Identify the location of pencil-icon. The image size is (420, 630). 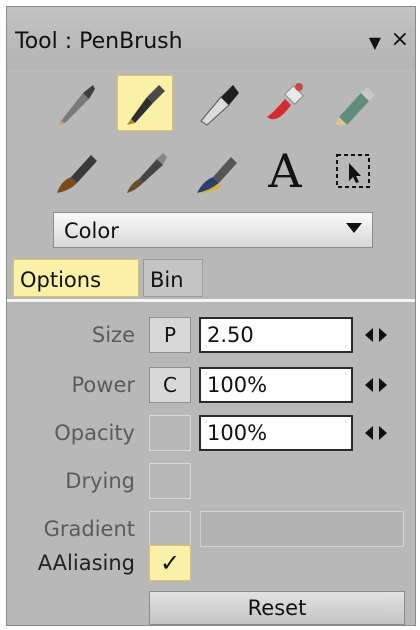
(355, 106).